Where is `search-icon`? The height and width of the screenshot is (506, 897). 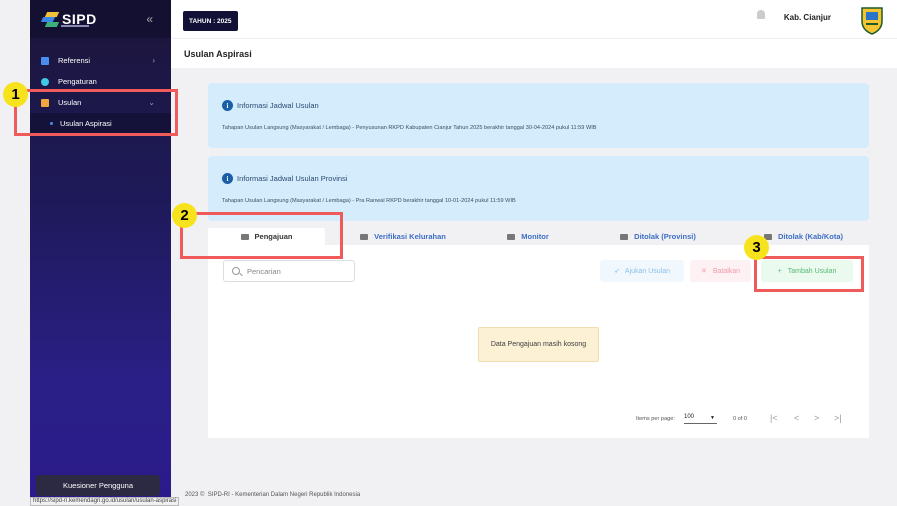 search-icon is located at coordinates (236, 271).